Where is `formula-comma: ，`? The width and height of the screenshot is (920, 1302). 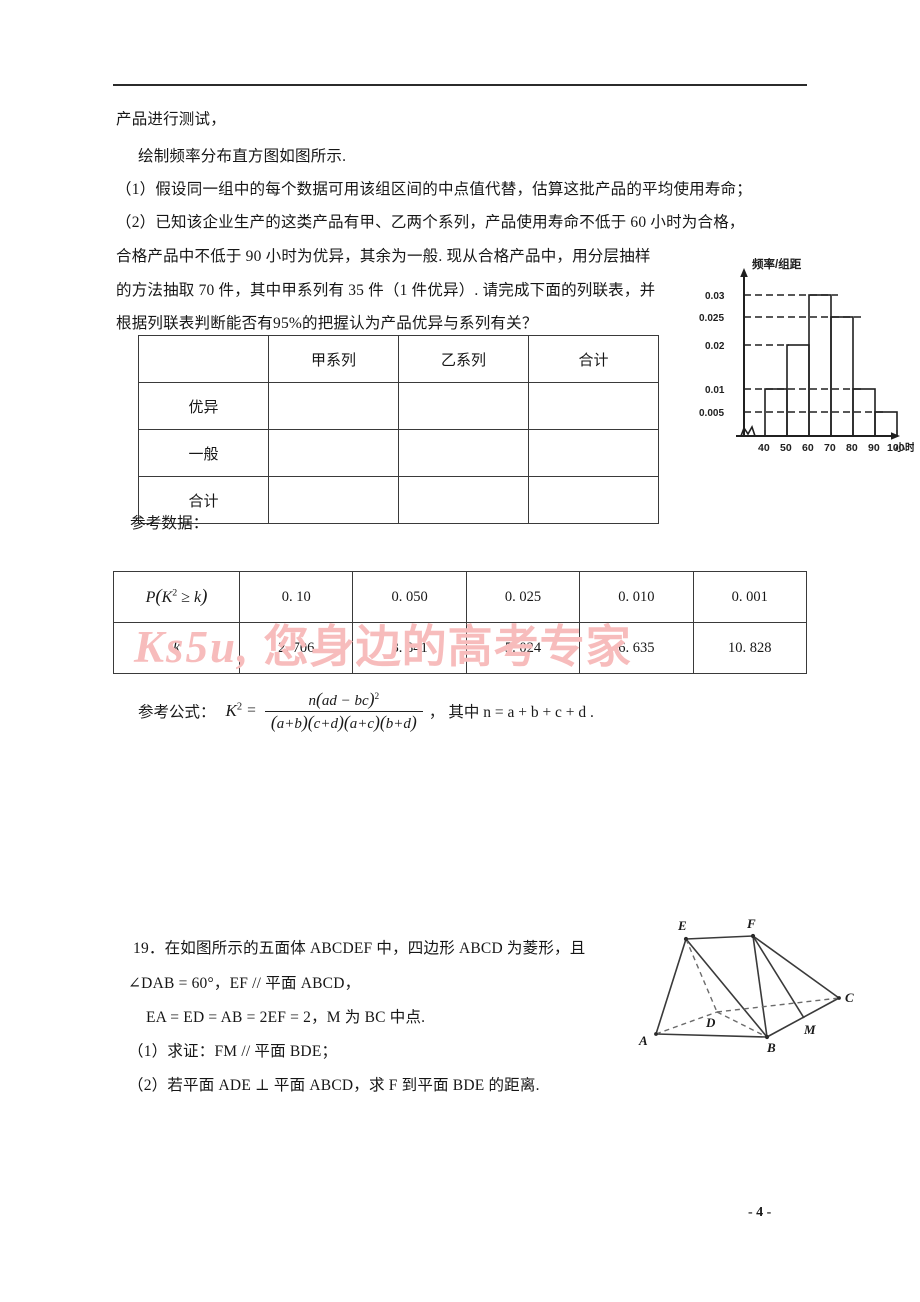 formula-comma: ， is located at coordinates (436, 713).